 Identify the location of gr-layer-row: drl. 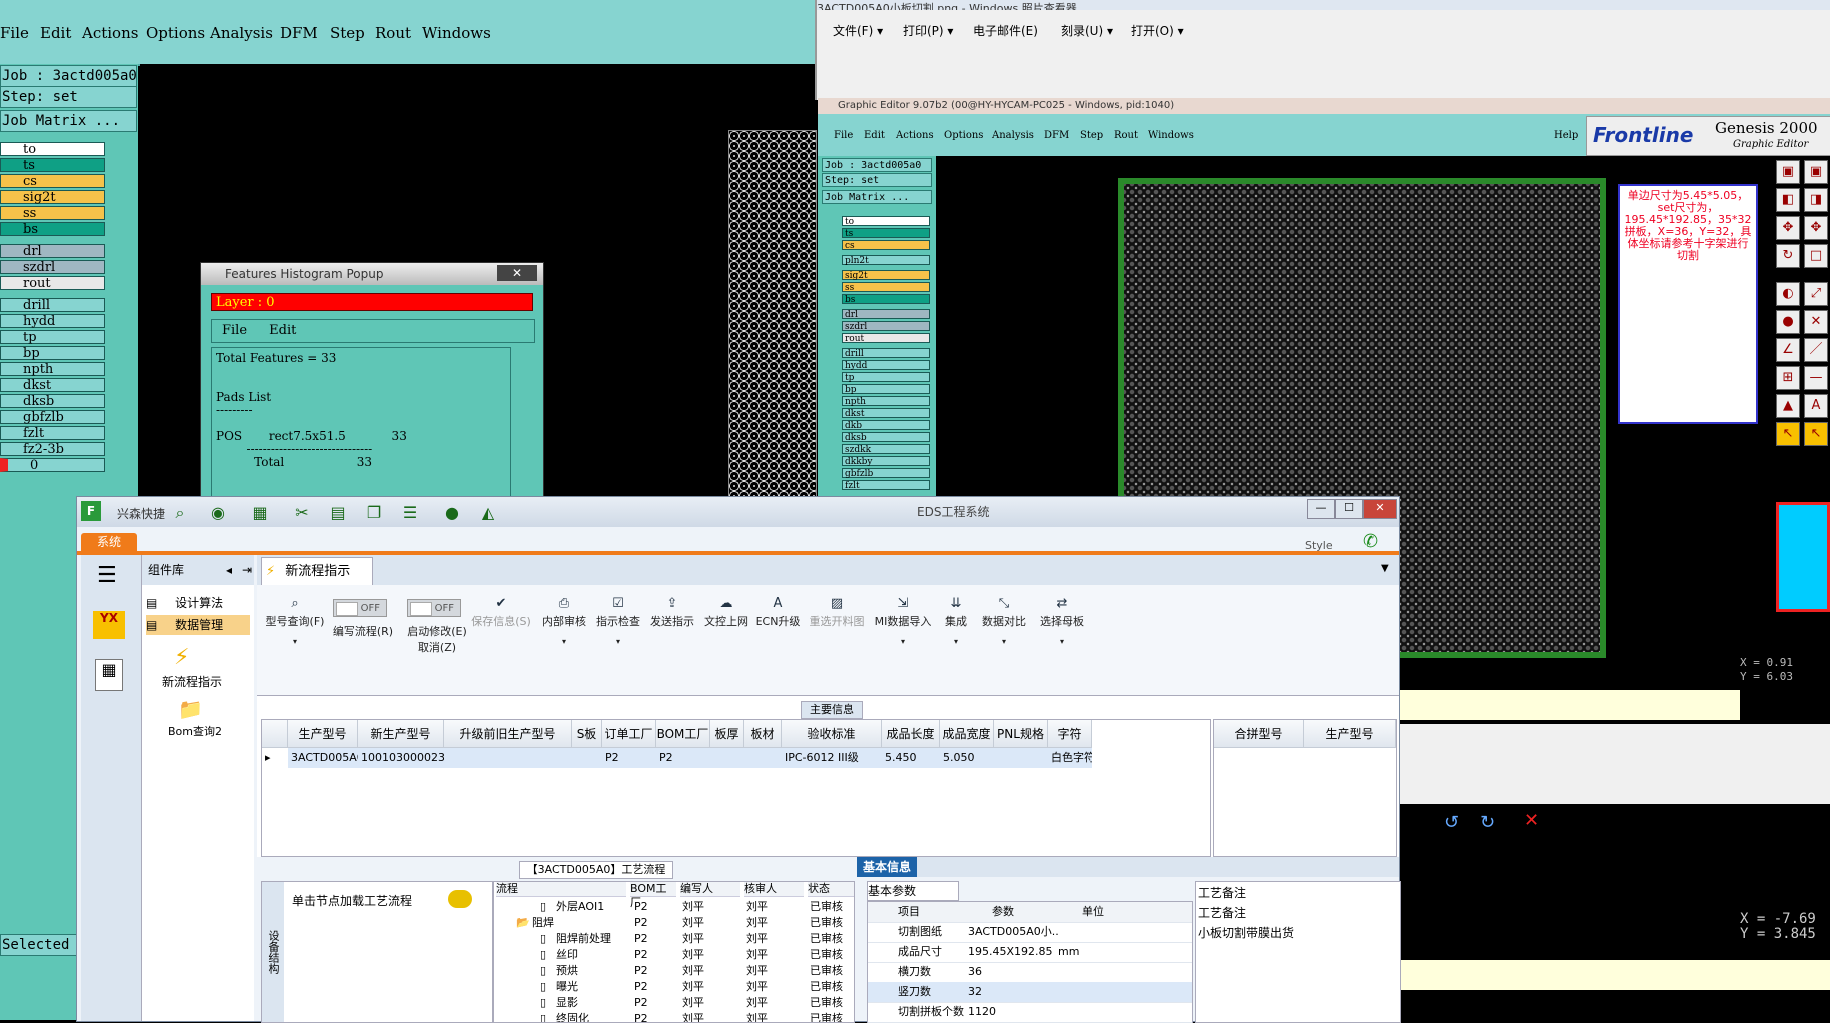
(886, 314).